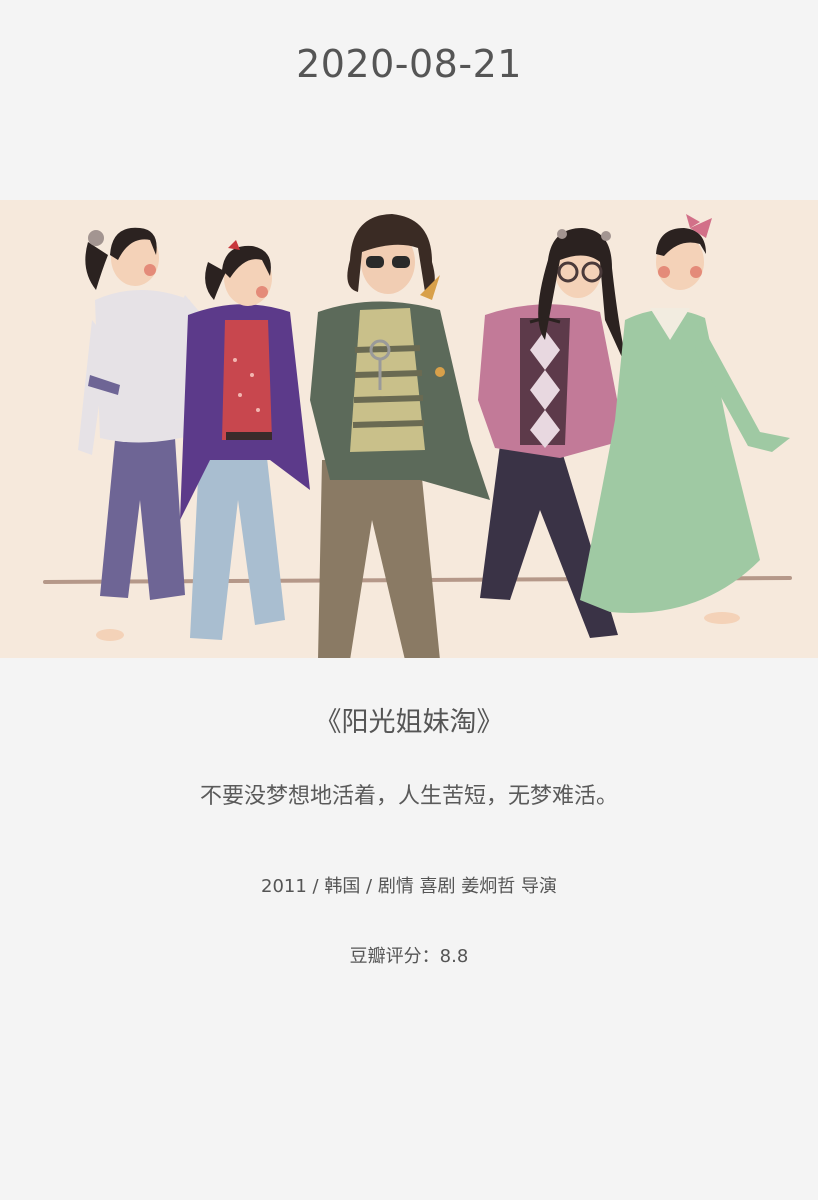 Image resolution: width=818 pixels, height=1200 pixels. What do you see at coordinates (409, 64) in the screenshot?
I see `date-heading: 2020-08-21` at bounding box center [409, 64].